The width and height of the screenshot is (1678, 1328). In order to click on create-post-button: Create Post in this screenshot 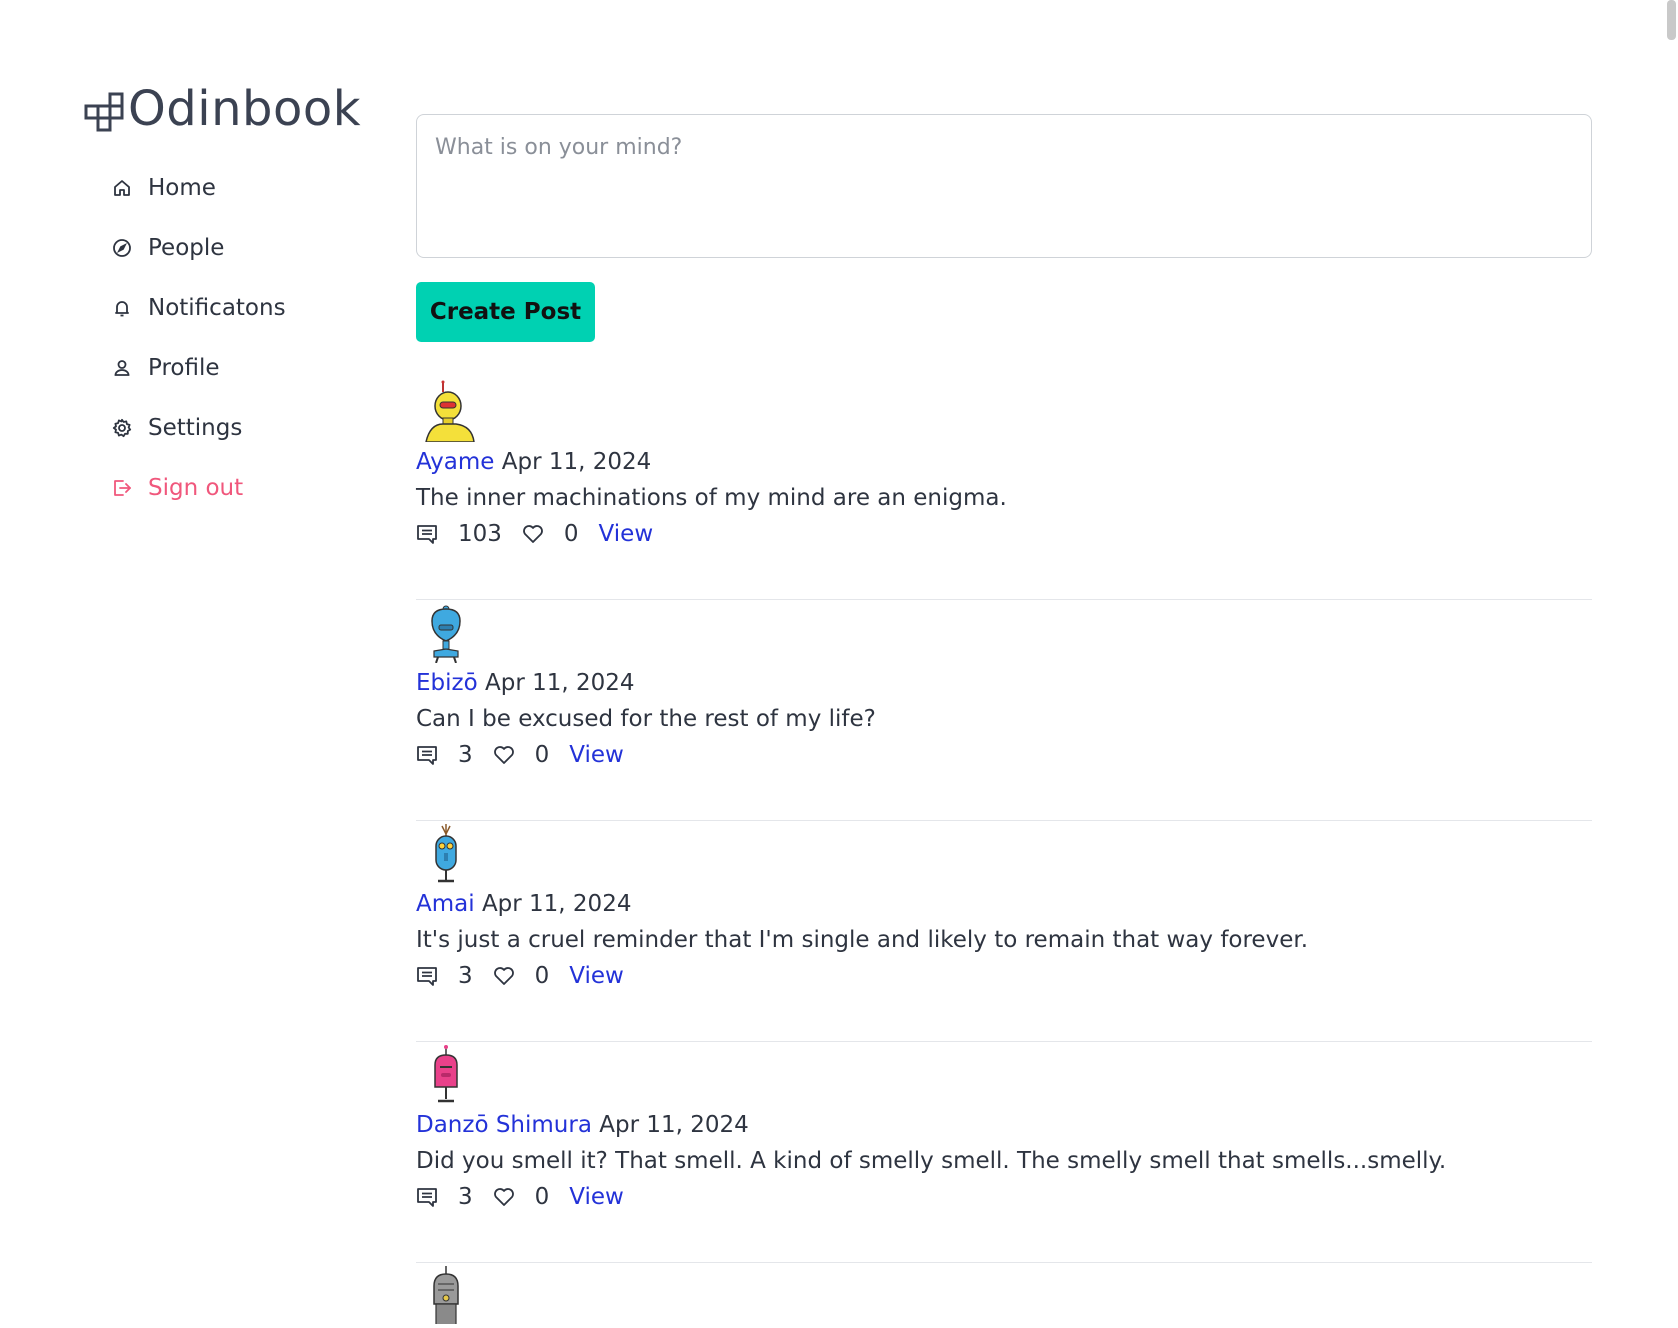, I will do `click(505, 312)`.